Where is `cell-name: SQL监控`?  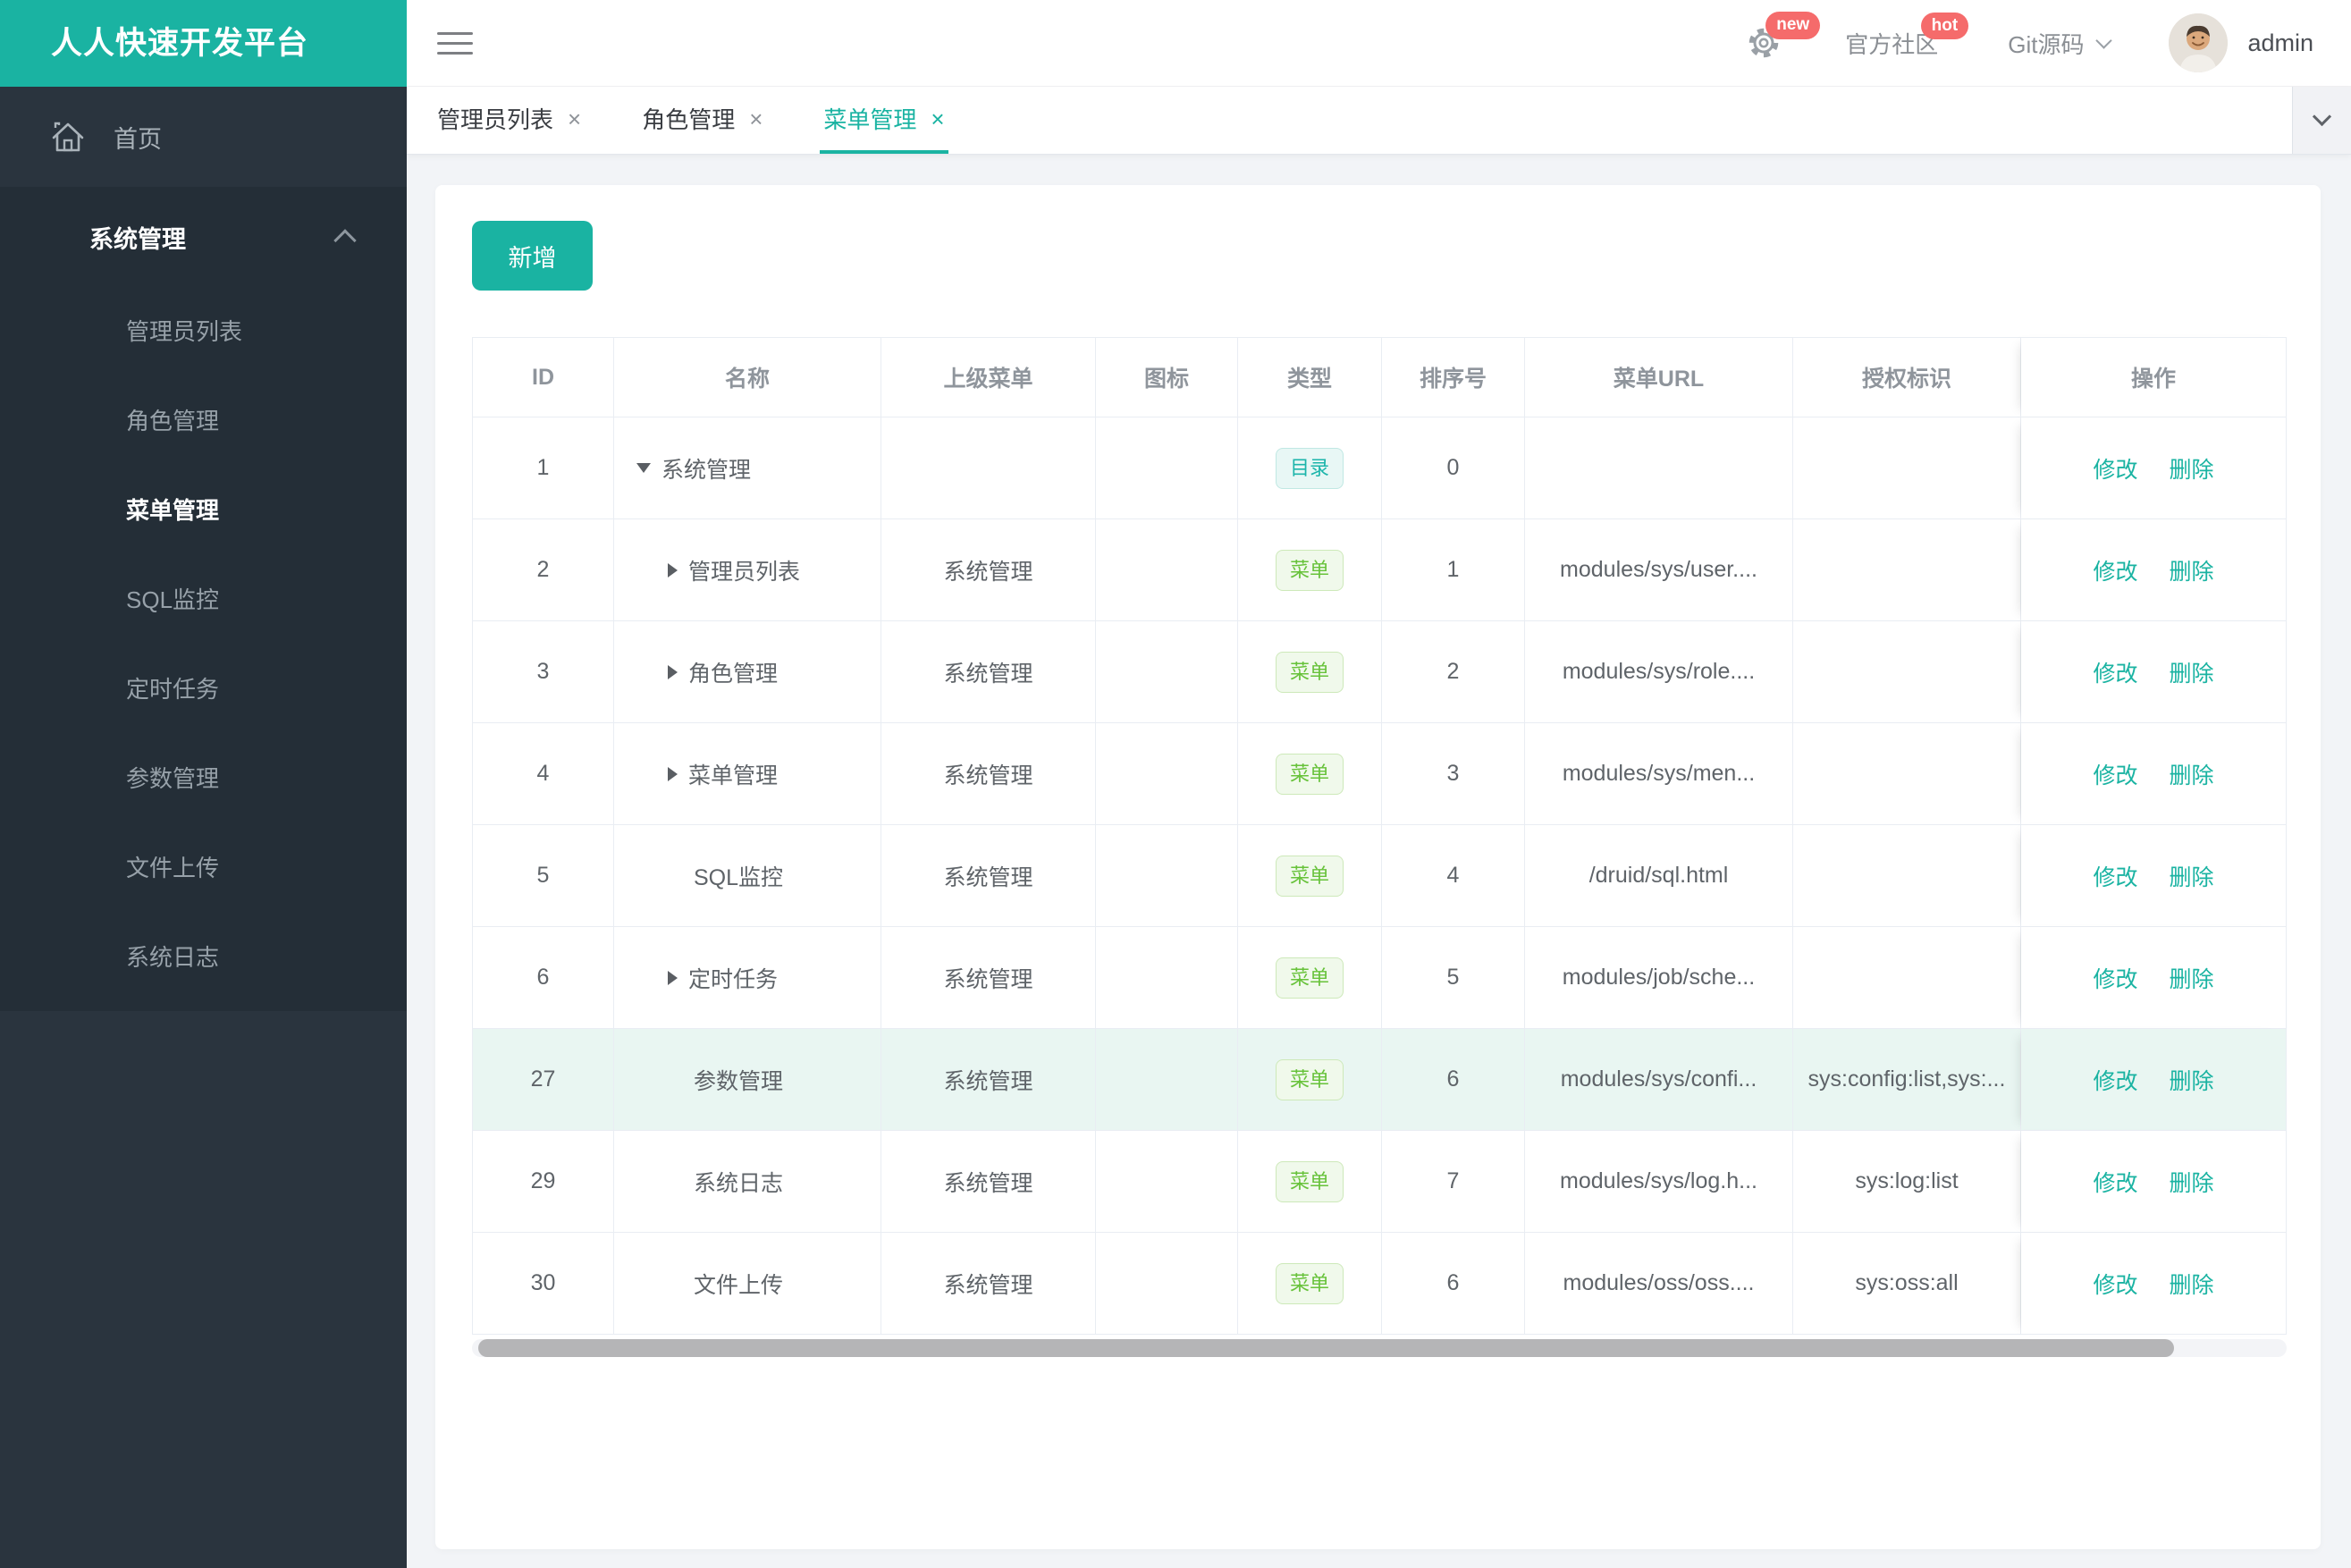 cell-name: SQL监控 is located at coordinates (747, 876).